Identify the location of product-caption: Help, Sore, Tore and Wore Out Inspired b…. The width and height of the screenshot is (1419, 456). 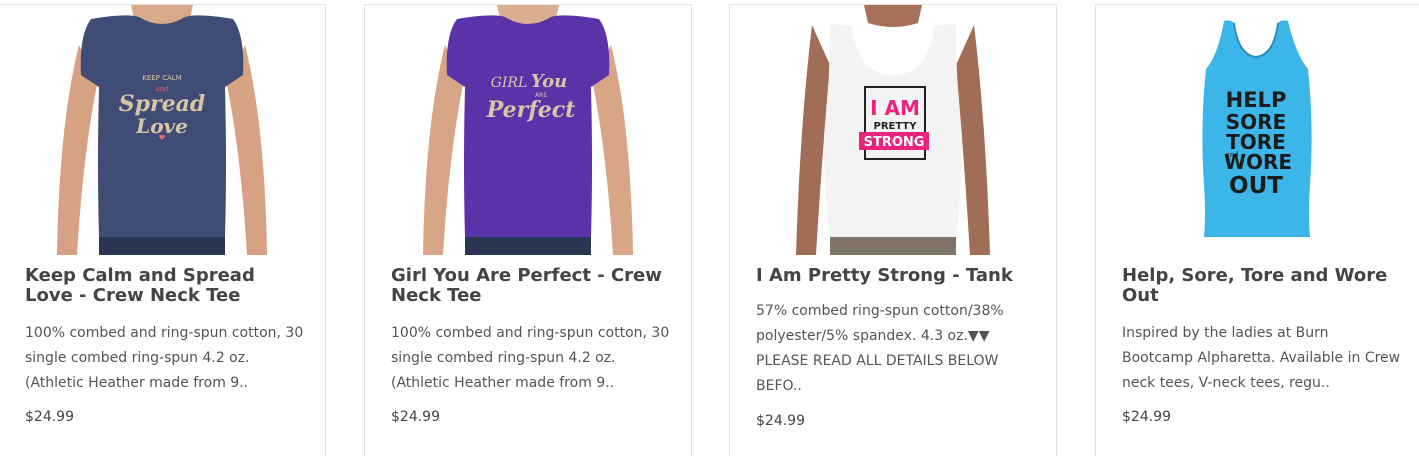
(1262, 346).